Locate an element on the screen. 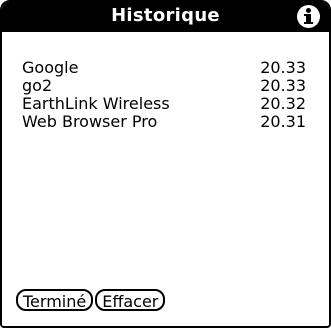 The width and height of the screenshot is (331, 328). history-item-name: Google is located at coordinates (50, 67).